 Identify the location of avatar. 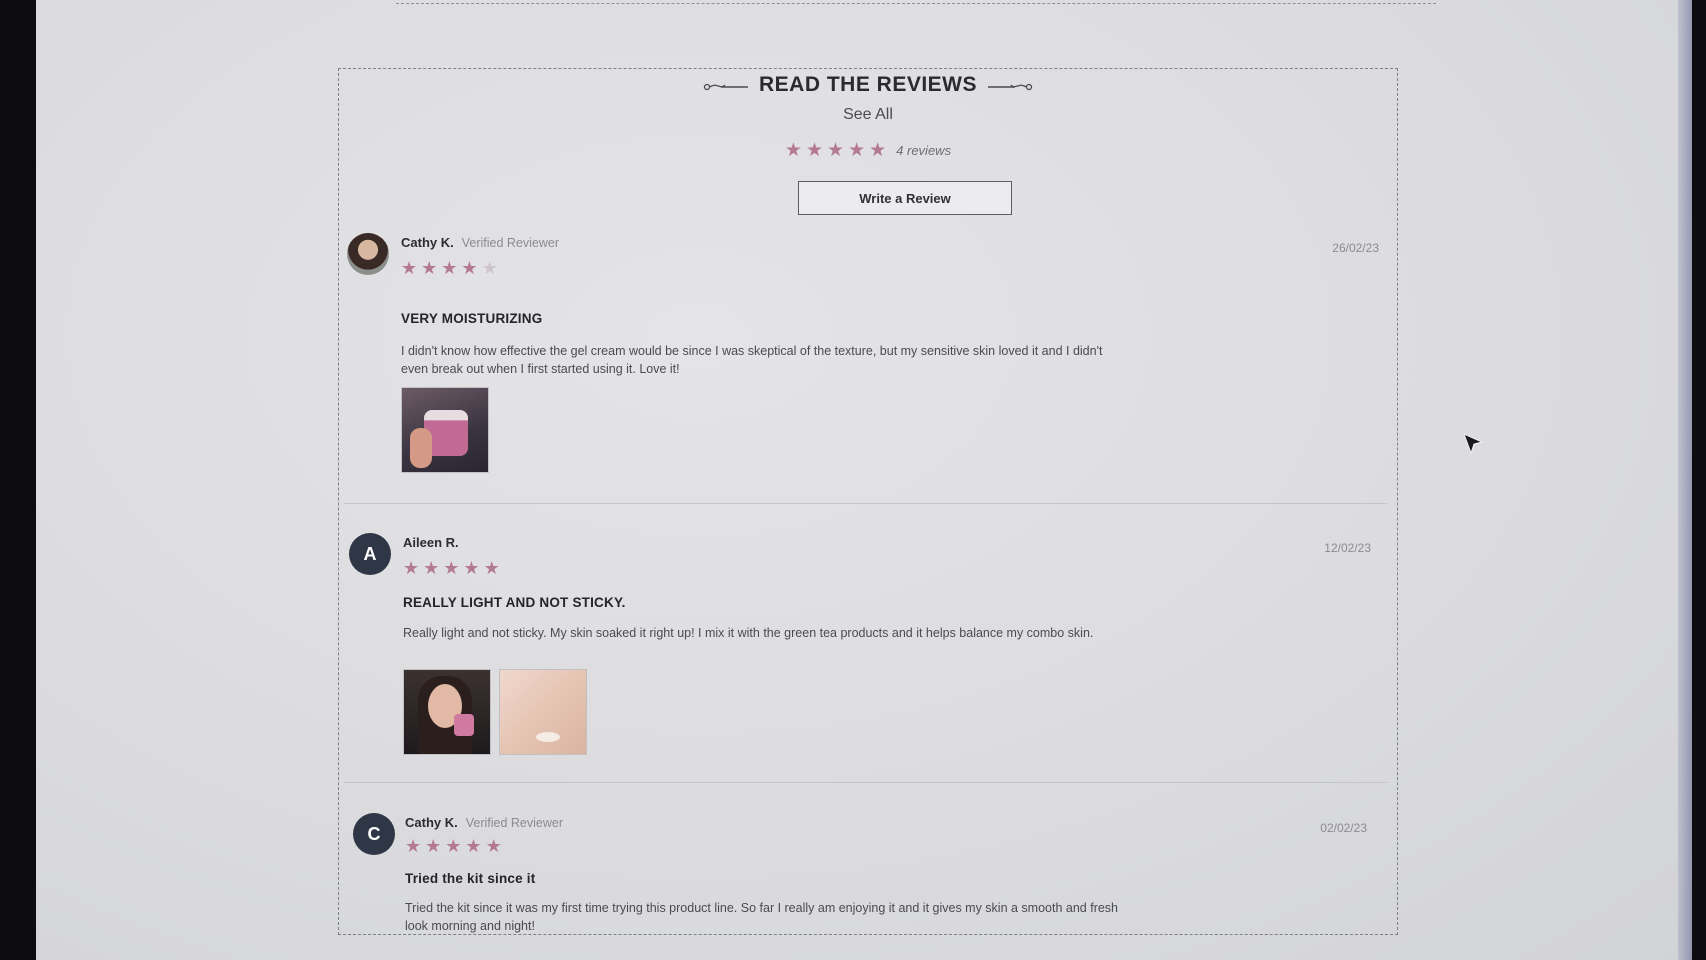
(368, 254).